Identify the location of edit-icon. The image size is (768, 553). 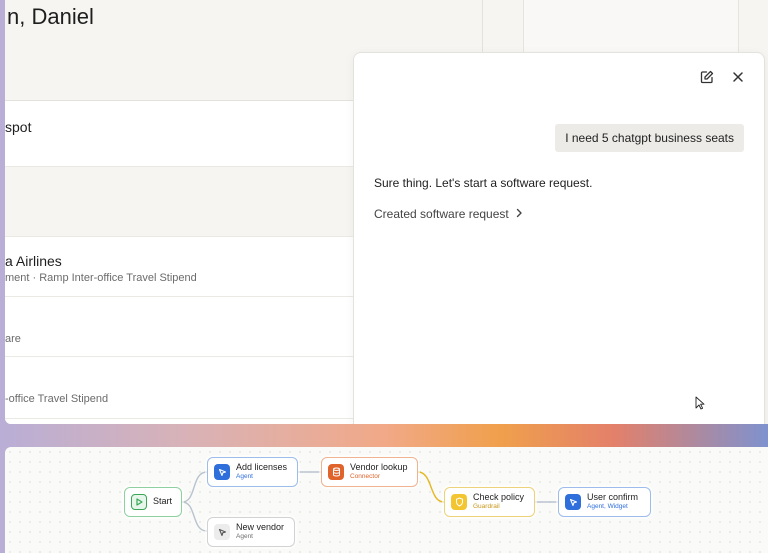
(707, 77).